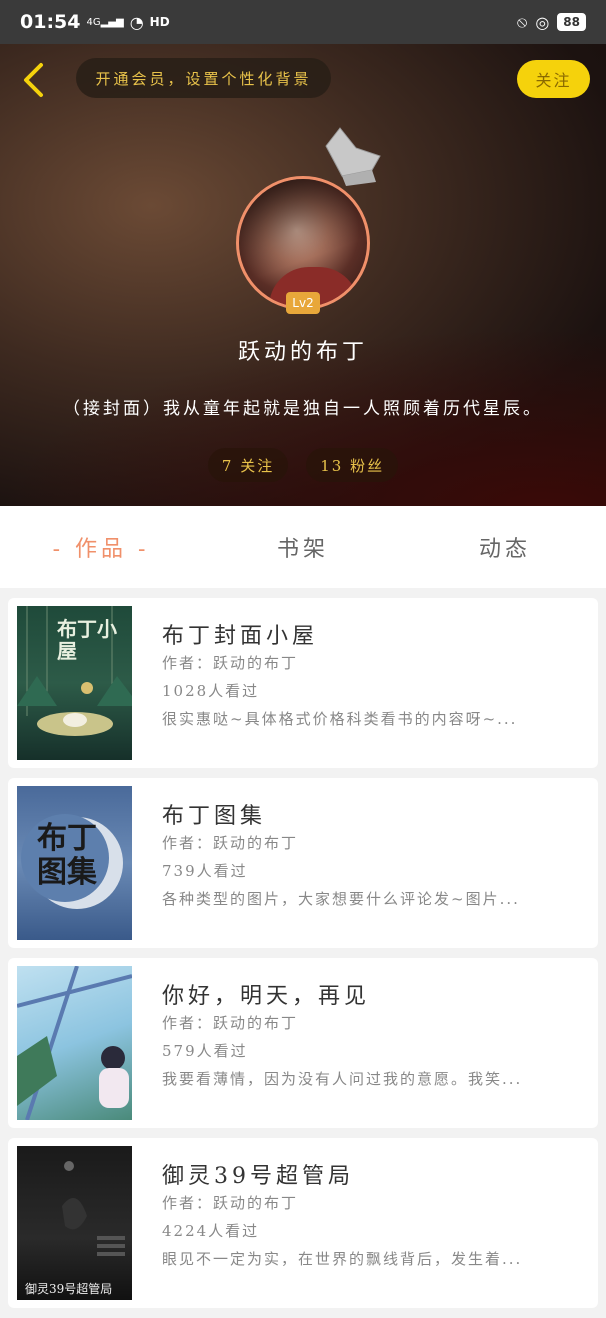 The height and width of the screenshot is (1318, 606). I want to click on chevron-left-icon, so click(33, 80).